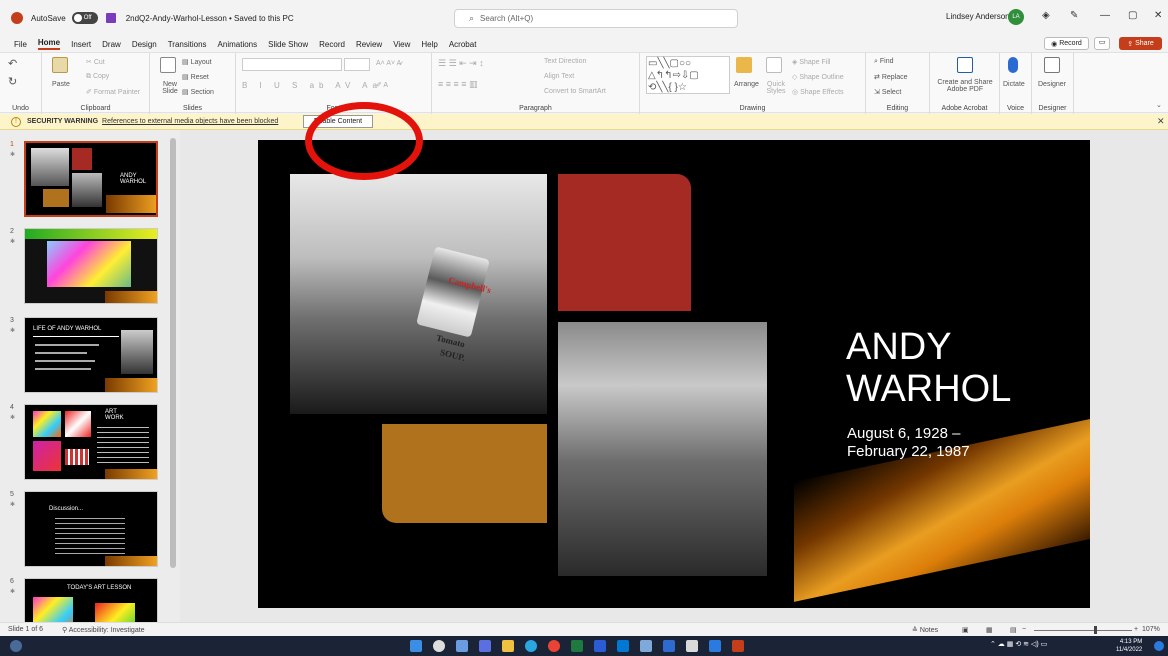 The image size is (1168, 656). What do you see at coordinates (168, 65) in the screenshot?
I see `new-slide-icon` at bounding box center [168, 65].